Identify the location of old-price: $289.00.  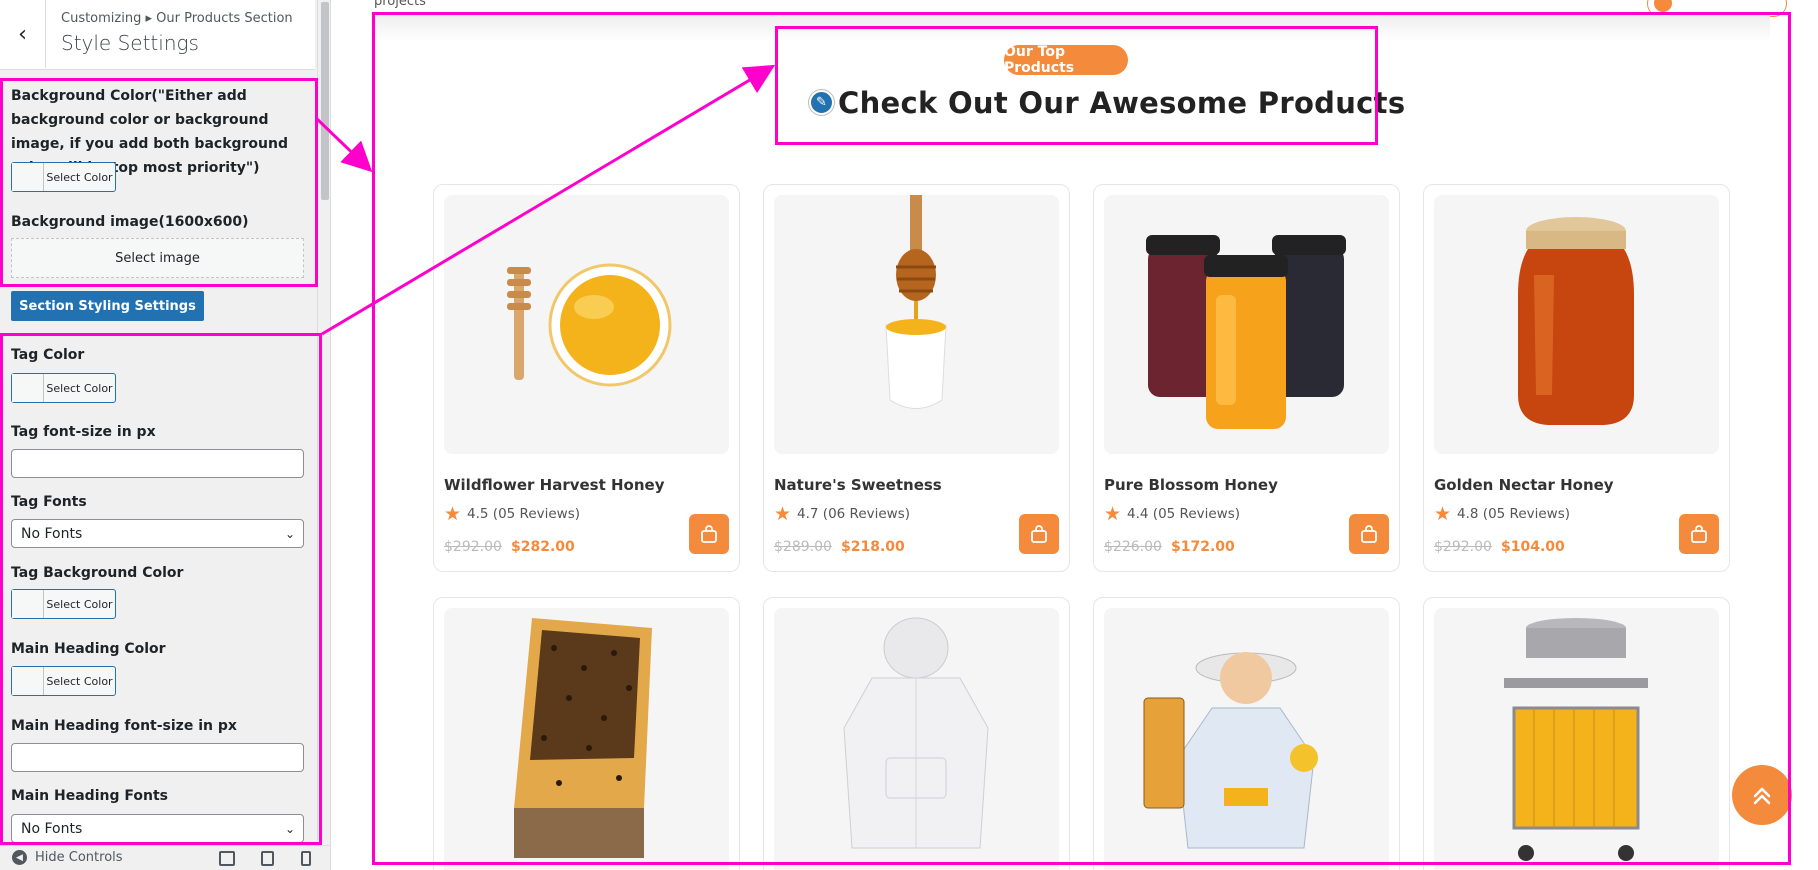
(803, 547).